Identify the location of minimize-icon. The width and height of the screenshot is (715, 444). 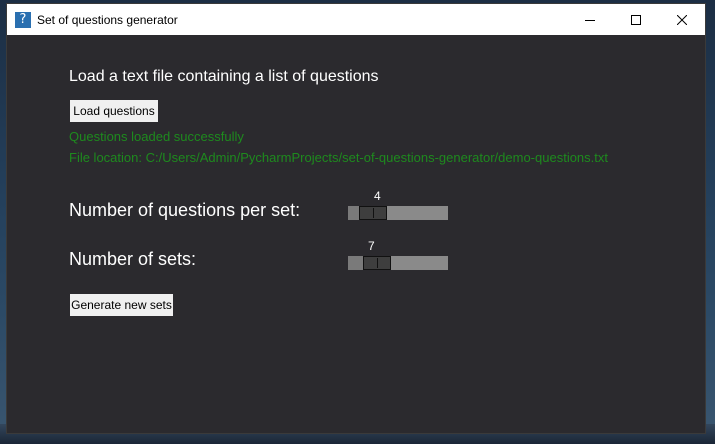
(590, 20).